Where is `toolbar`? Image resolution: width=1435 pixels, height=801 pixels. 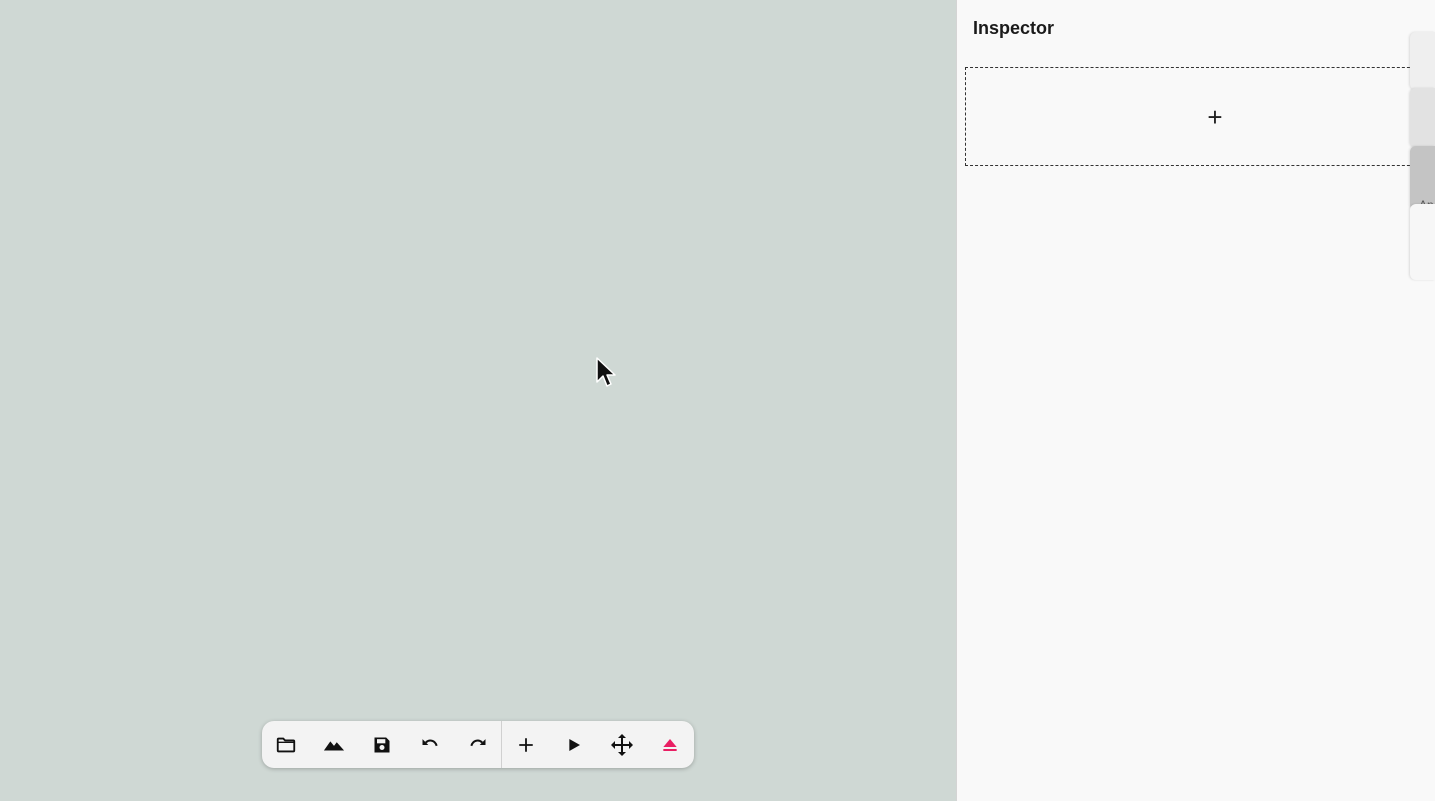 toolbar is located at coordinates (478, 744).